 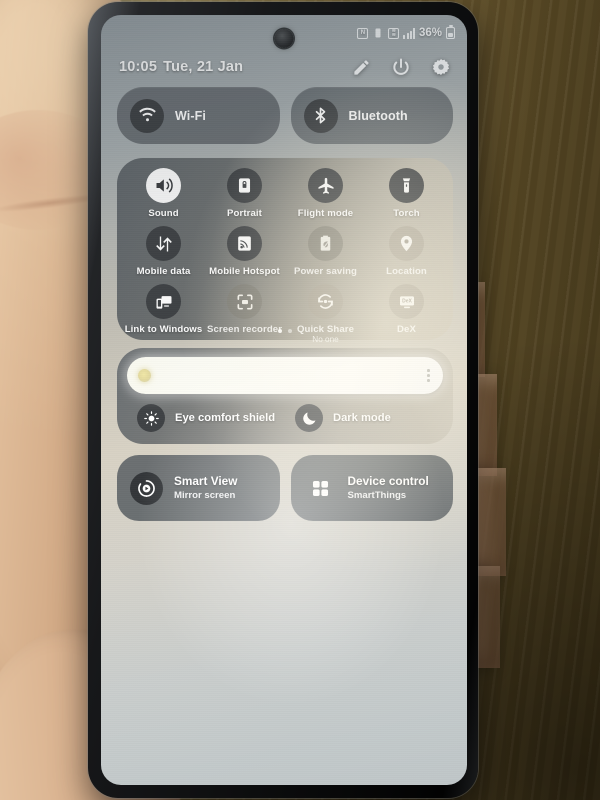 I want to click on smart-view-title: Smart View, so click(x=206, y=480).